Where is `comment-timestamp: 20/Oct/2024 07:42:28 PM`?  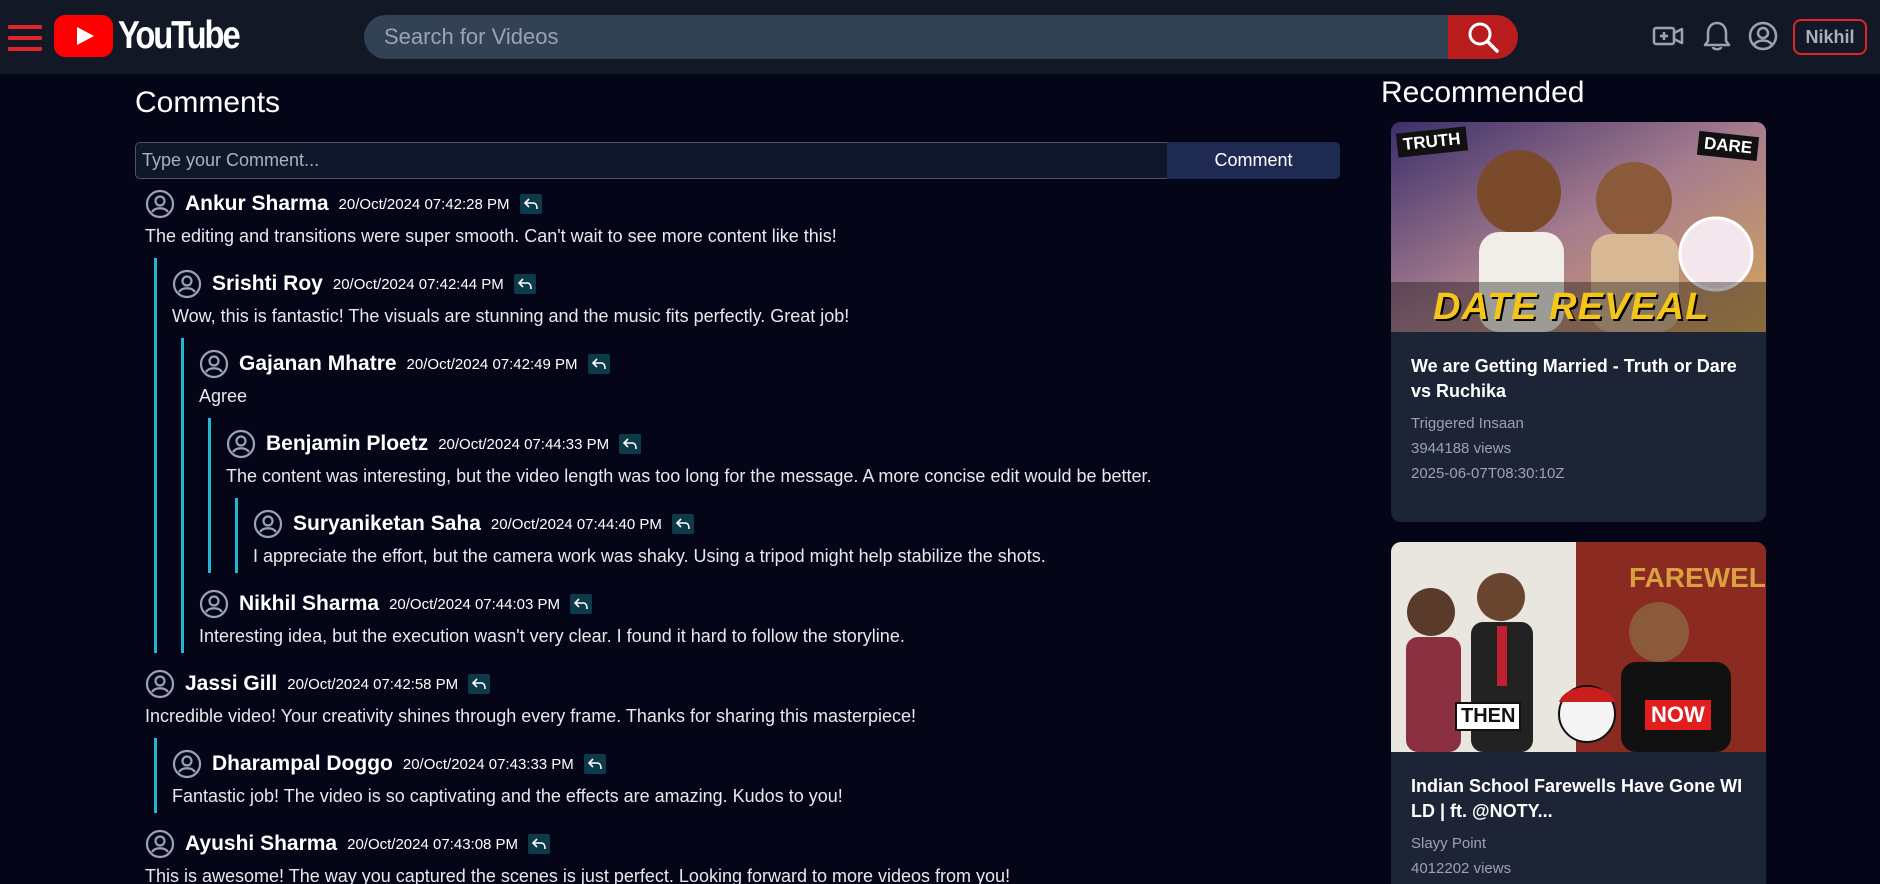 comment-timestamp: 20/Oct/2024 07:42:28 PM is located at coordinates (424, 204).